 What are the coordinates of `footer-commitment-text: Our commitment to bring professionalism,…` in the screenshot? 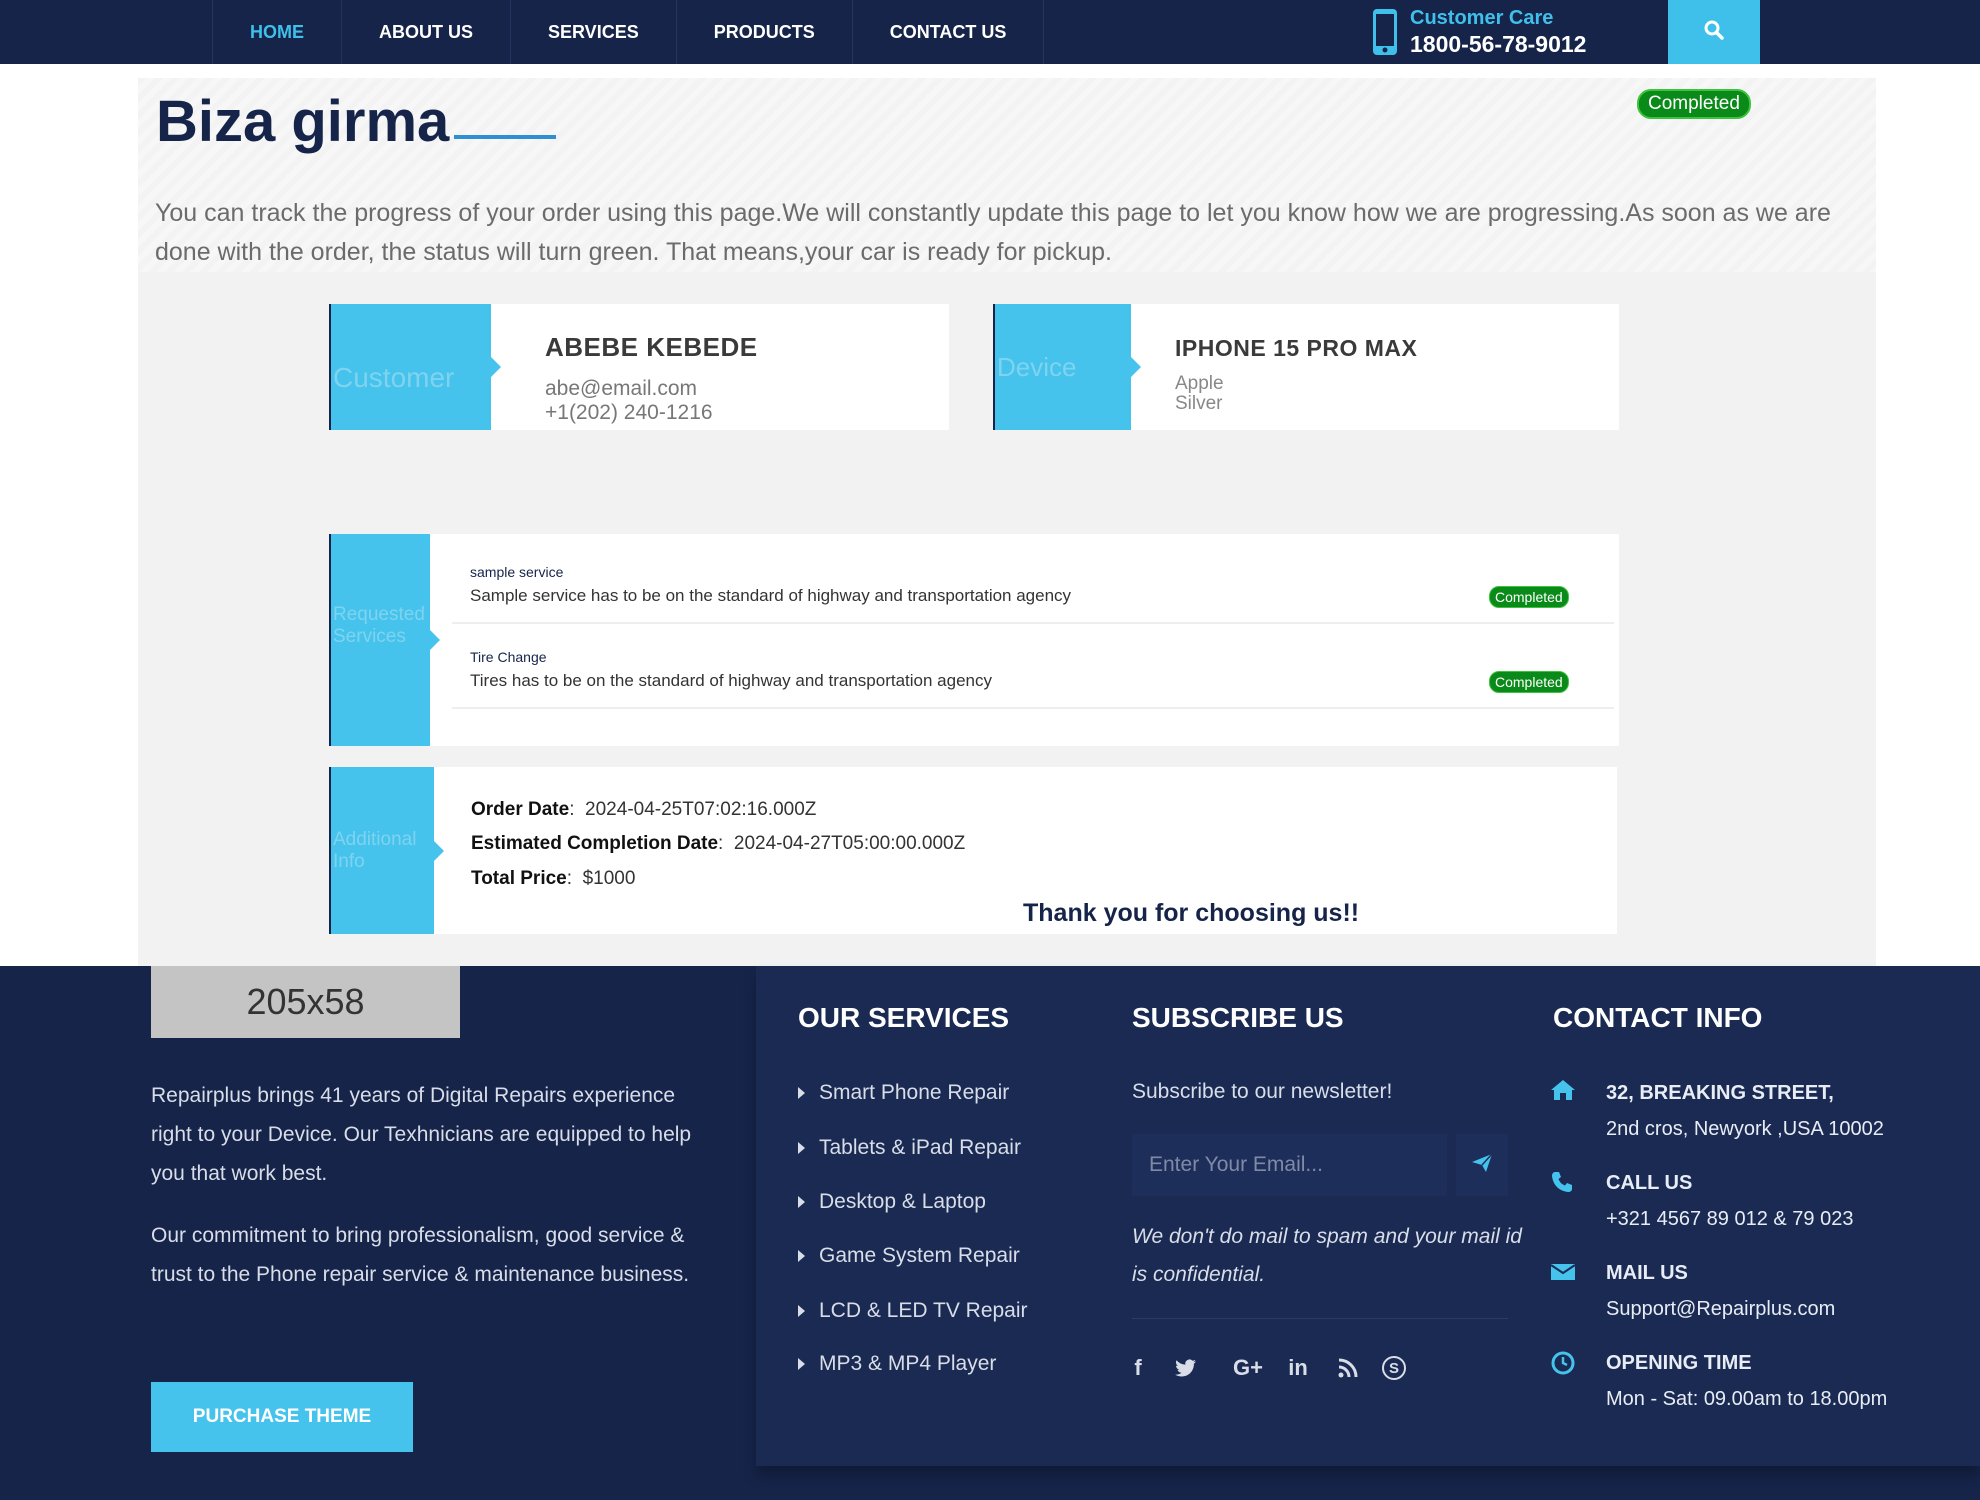 It's located at (420, 1255).